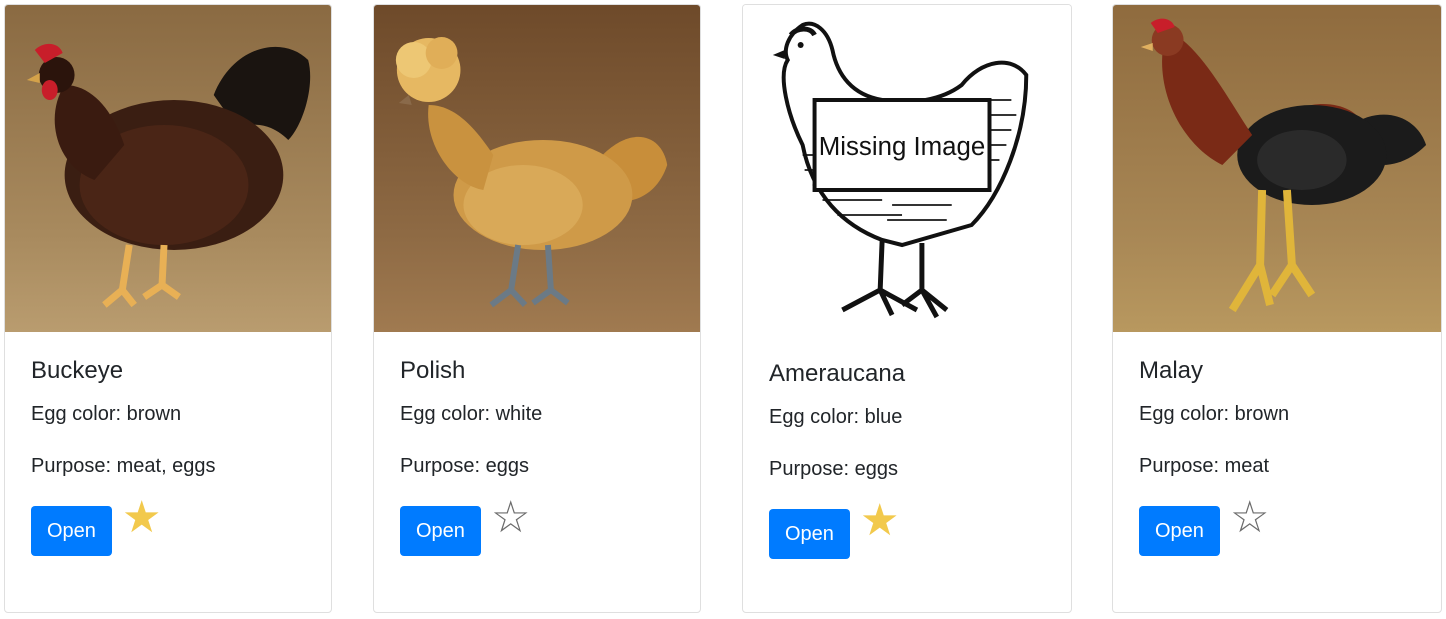  I want to click on purpose: Purpose: meat, so click(1204, 466).